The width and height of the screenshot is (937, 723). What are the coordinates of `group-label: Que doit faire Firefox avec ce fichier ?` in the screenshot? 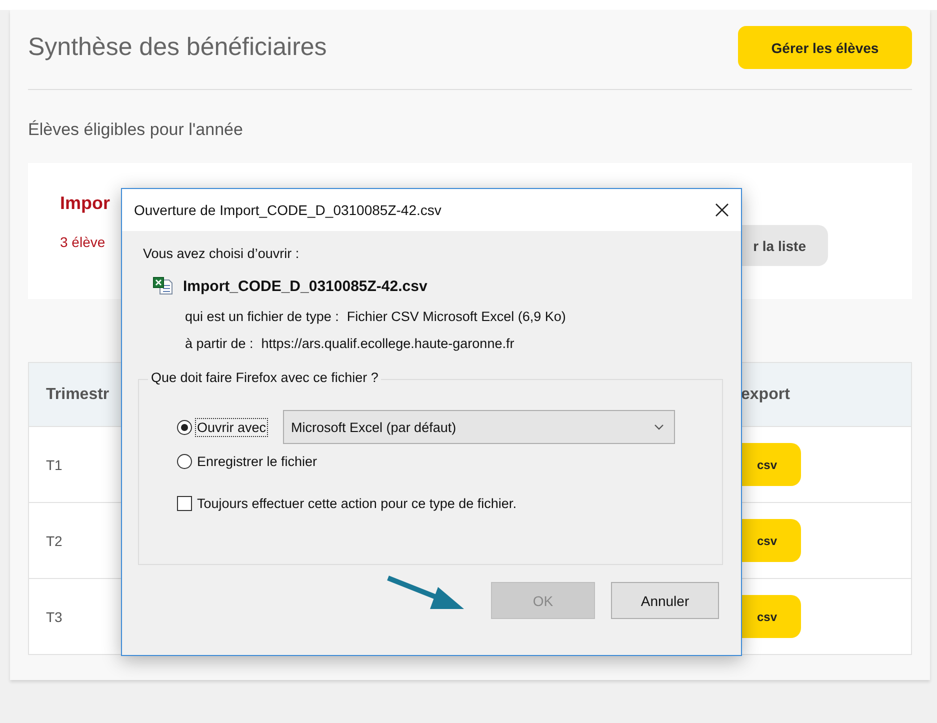 It's located at (265, 377).